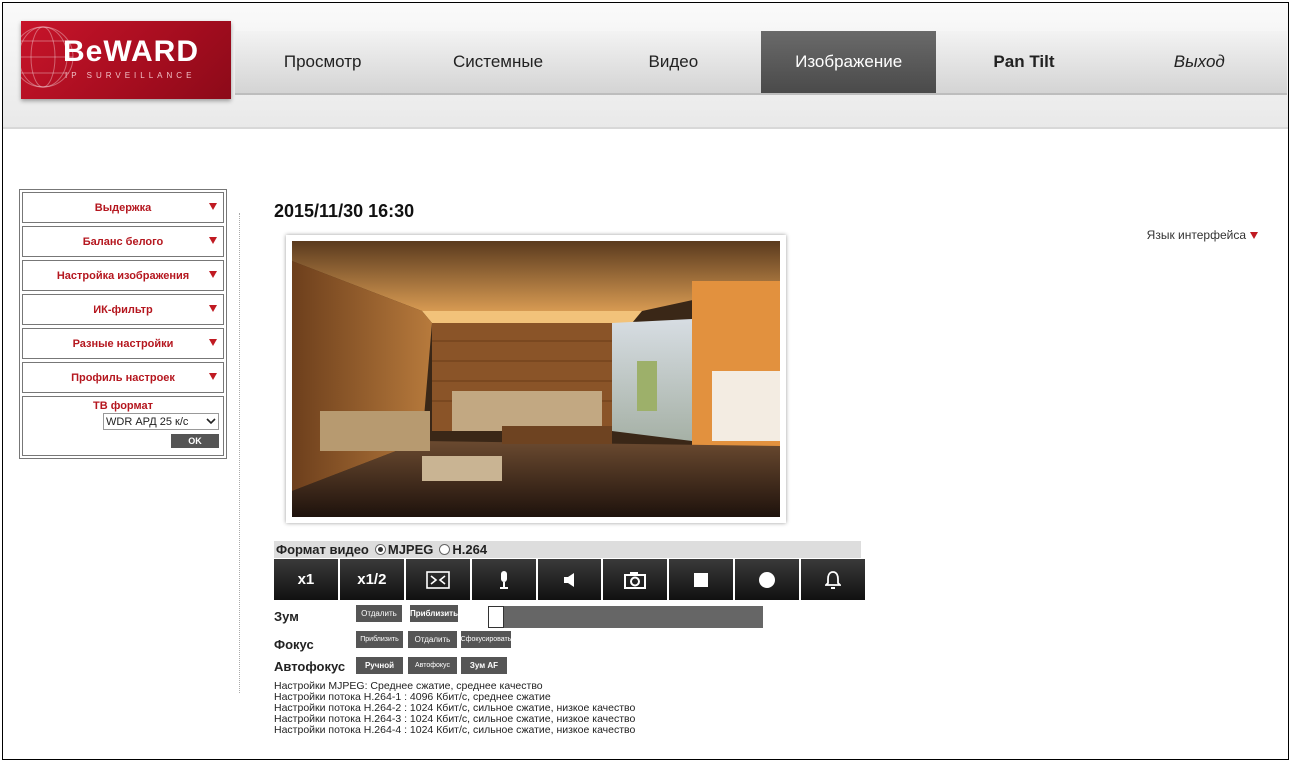  Describe the element at coordinates (445, 549) in the screenshot. I see `radio-h264` at that location.